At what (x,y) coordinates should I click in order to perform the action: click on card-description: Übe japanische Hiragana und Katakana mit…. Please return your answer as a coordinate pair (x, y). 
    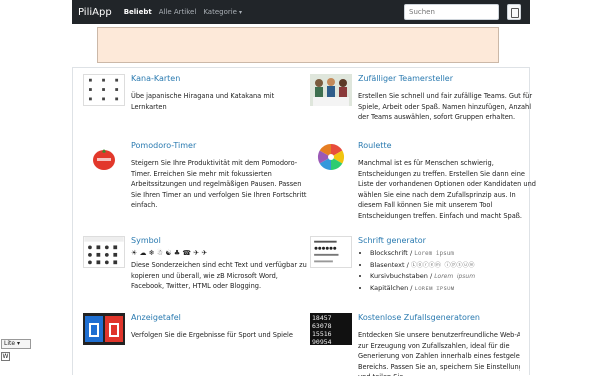
    Looking at the image, I should click on (203, 101).